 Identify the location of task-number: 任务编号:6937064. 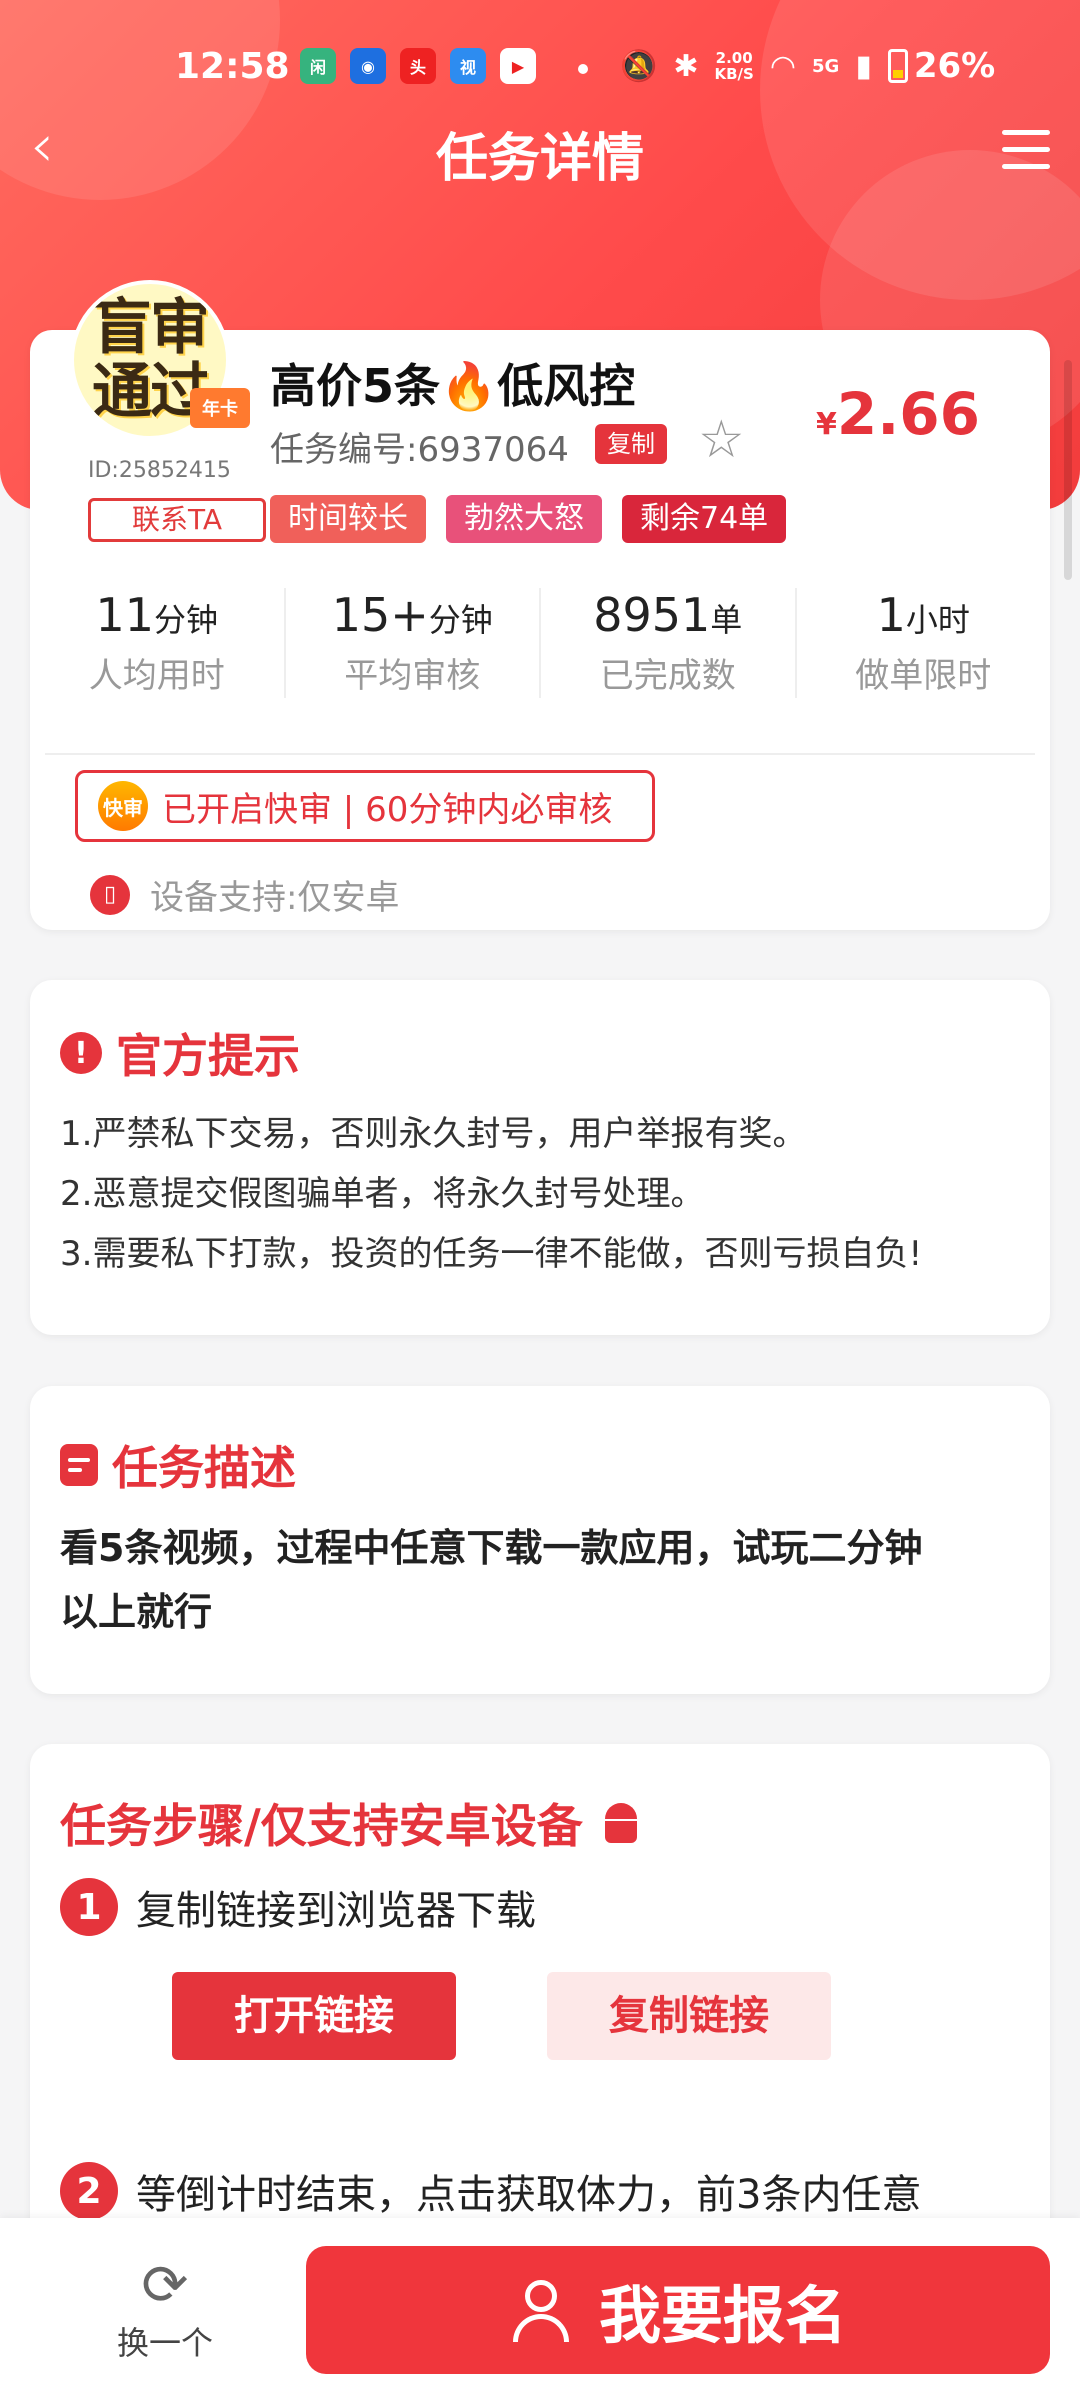
(419, 450).